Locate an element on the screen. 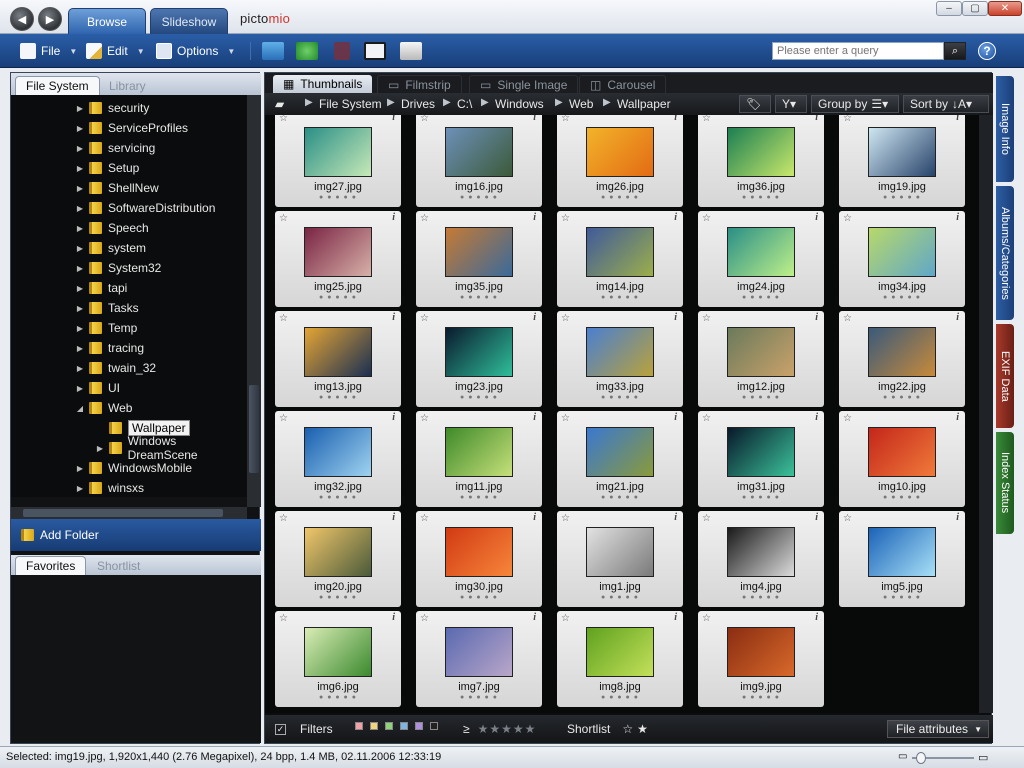 The width and height of the screenshot is (1024, 768). tree-item: ▶ ServiceProfiles is located at coordinates (131, 128).